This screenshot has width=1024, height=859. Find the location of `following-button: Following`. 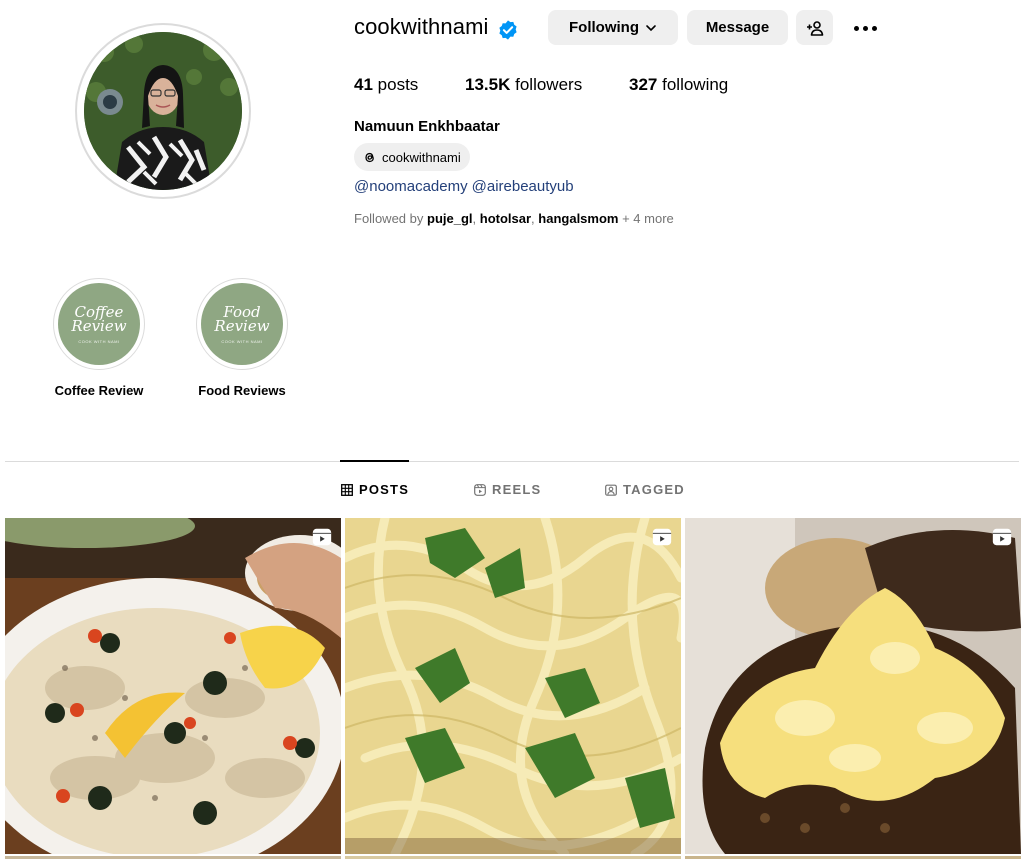

following-button: Following is located at coordinates (613, 27).